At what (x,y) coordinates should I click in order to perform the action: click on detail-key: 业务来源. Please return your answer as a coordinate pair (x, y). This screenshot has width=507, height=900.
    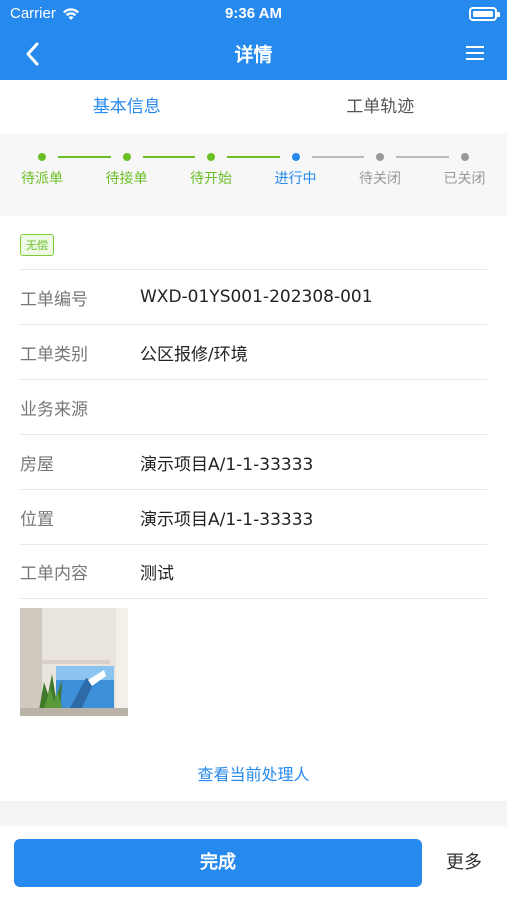
    Looking at the image, I should click on (54, 409).